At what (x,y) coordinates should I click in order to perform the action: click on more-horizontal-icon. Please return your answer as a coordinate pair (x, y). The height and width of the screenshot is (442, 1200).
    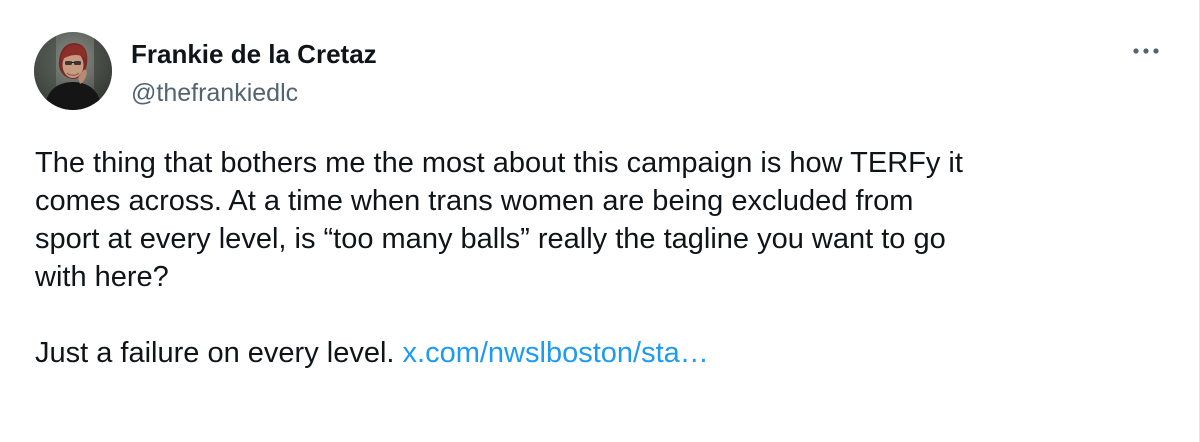
    Looking at the image, I should click on (1146, 51).